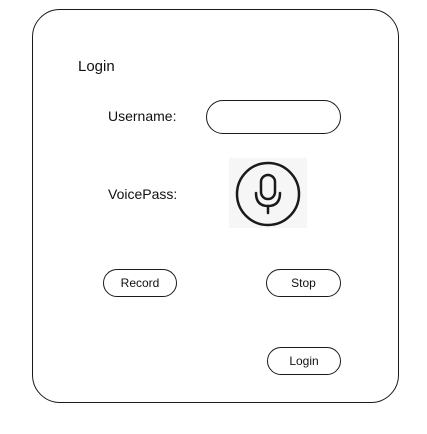 This screenshot has height=434, width=427. What do you see at coordinates (273, 117) in the screenshot?
I see `username-input` at bounding box center [273, 117].